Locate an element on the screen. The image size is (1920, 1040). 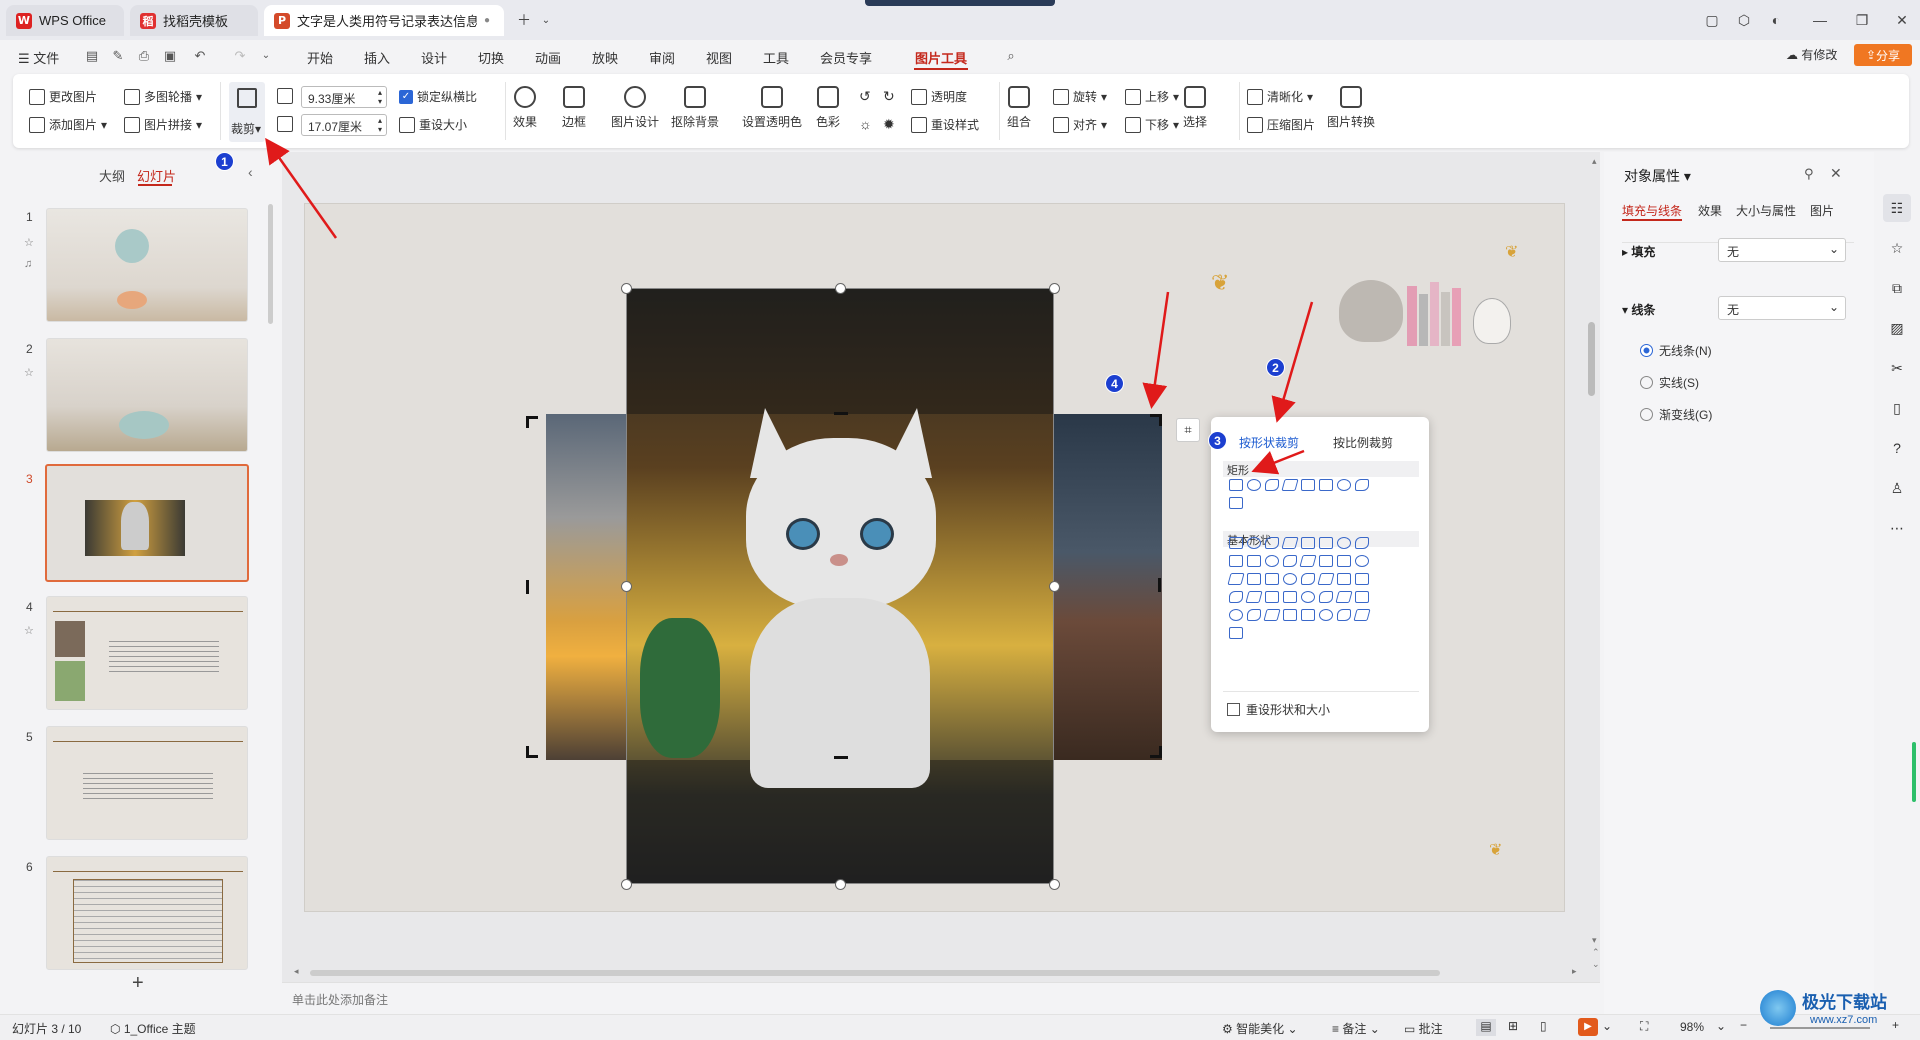
arrow-to-crop-corner is located at coordinates (1156, 350).